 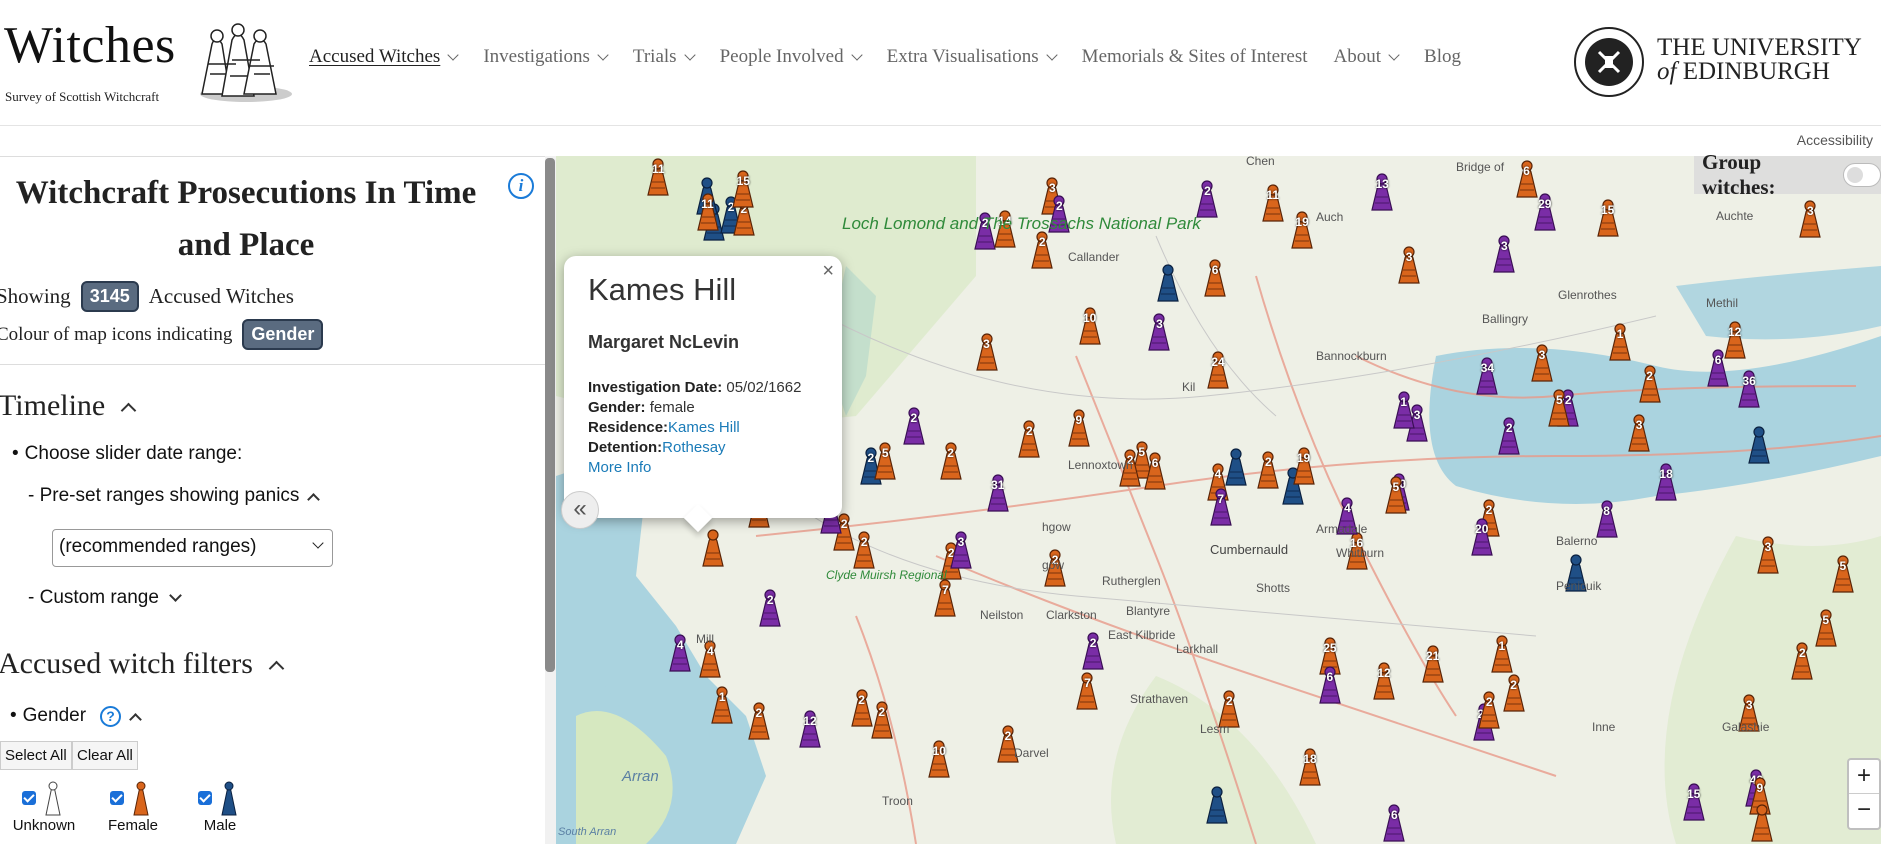 What do you see at coordinates (1079, 427) in the screenshot?
I see `witch-marker: 9` at bounding box center [1079, 427].